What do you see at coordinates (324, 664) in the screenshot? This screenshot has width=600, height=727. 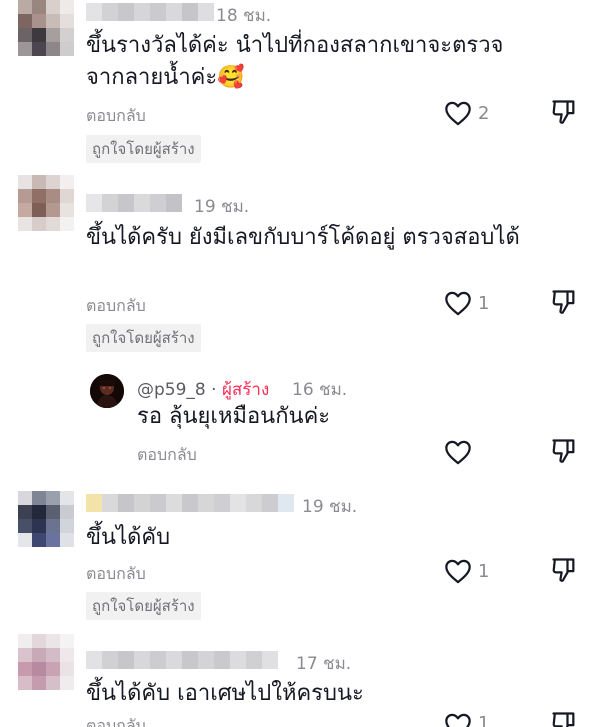 I see `comment-time: 17 ชม.` at bounding box center [324, 664].